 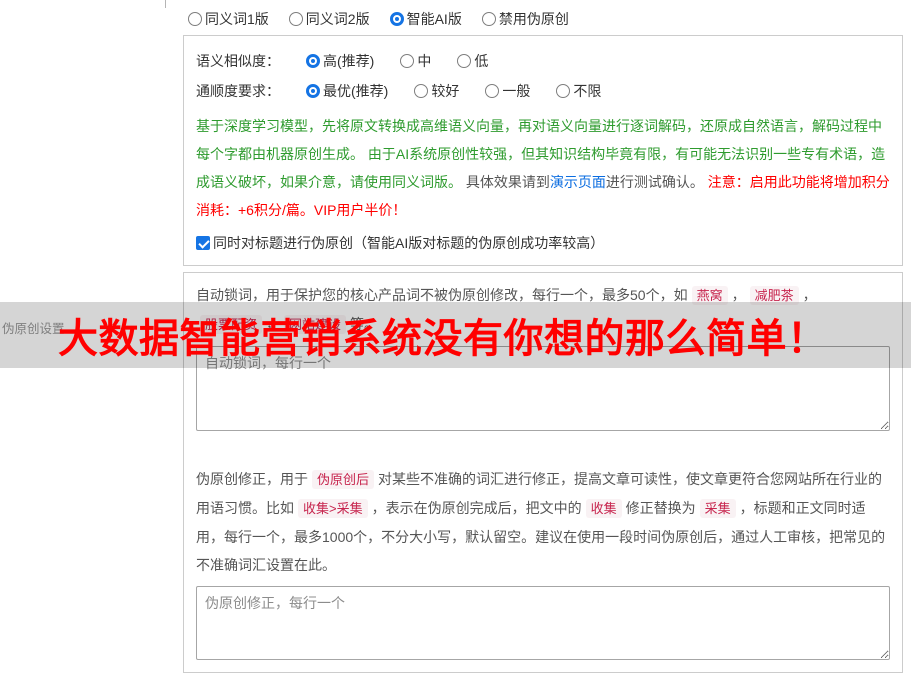 I want to click on fluency-option-label: 不限, so click(x=587, y=91).